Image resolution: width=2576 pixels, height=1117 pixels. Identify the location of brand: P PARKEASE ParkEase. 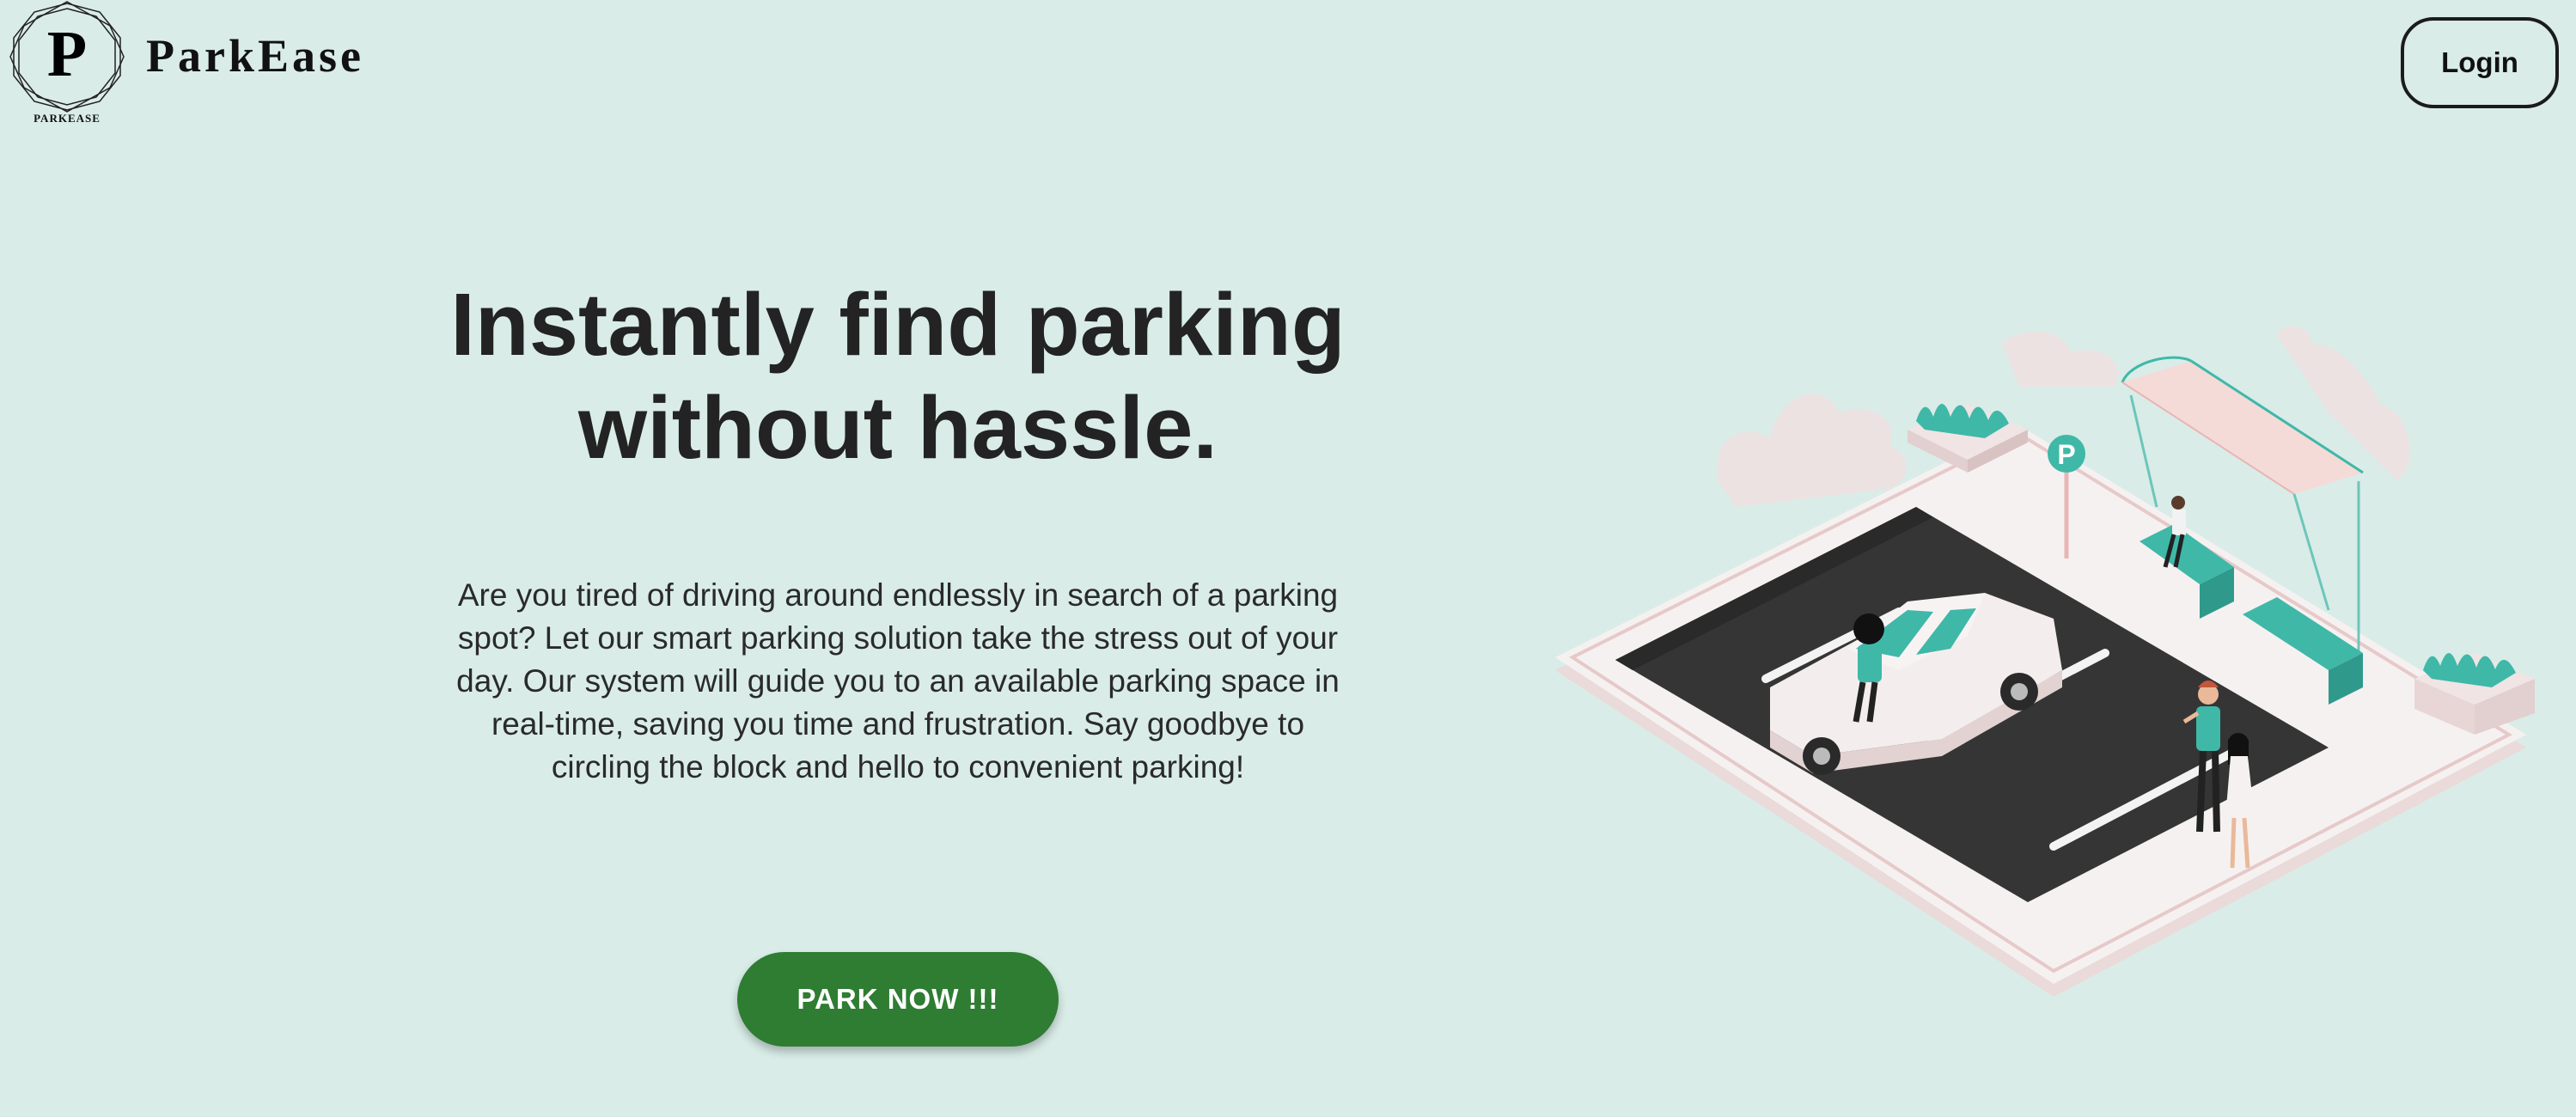
(209, 64).